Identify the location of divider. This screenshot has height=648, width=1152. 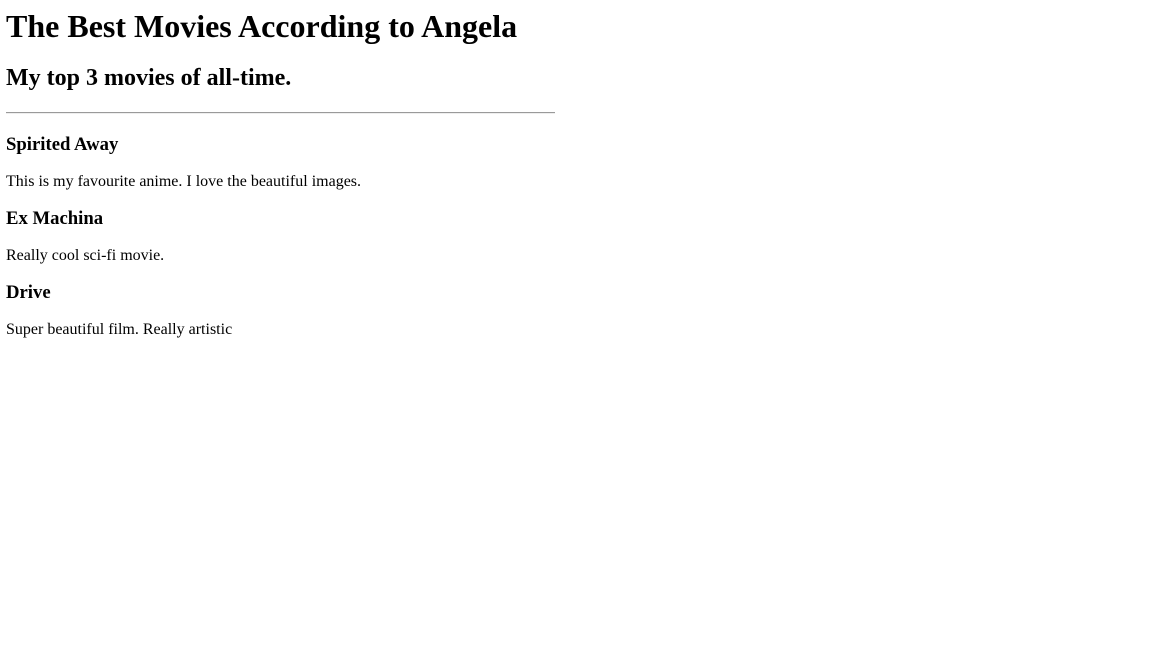
(280, 113).